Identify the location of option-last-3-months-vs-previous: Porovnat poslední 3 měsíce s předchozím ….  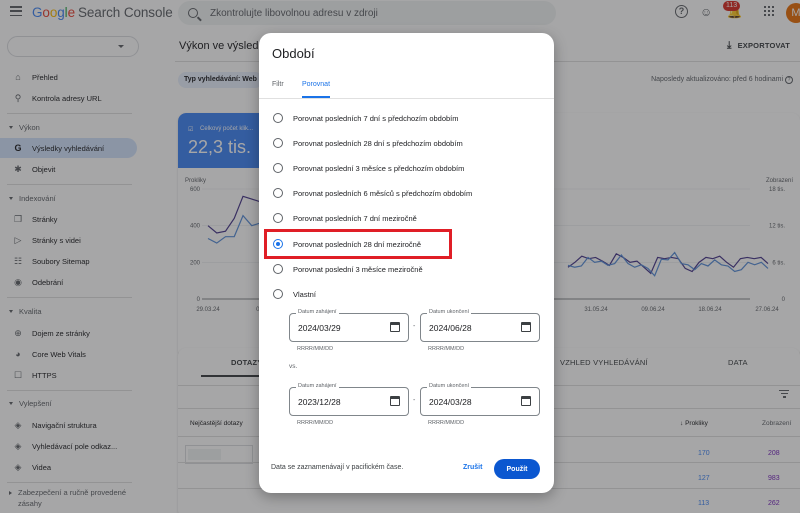
(368, 168).